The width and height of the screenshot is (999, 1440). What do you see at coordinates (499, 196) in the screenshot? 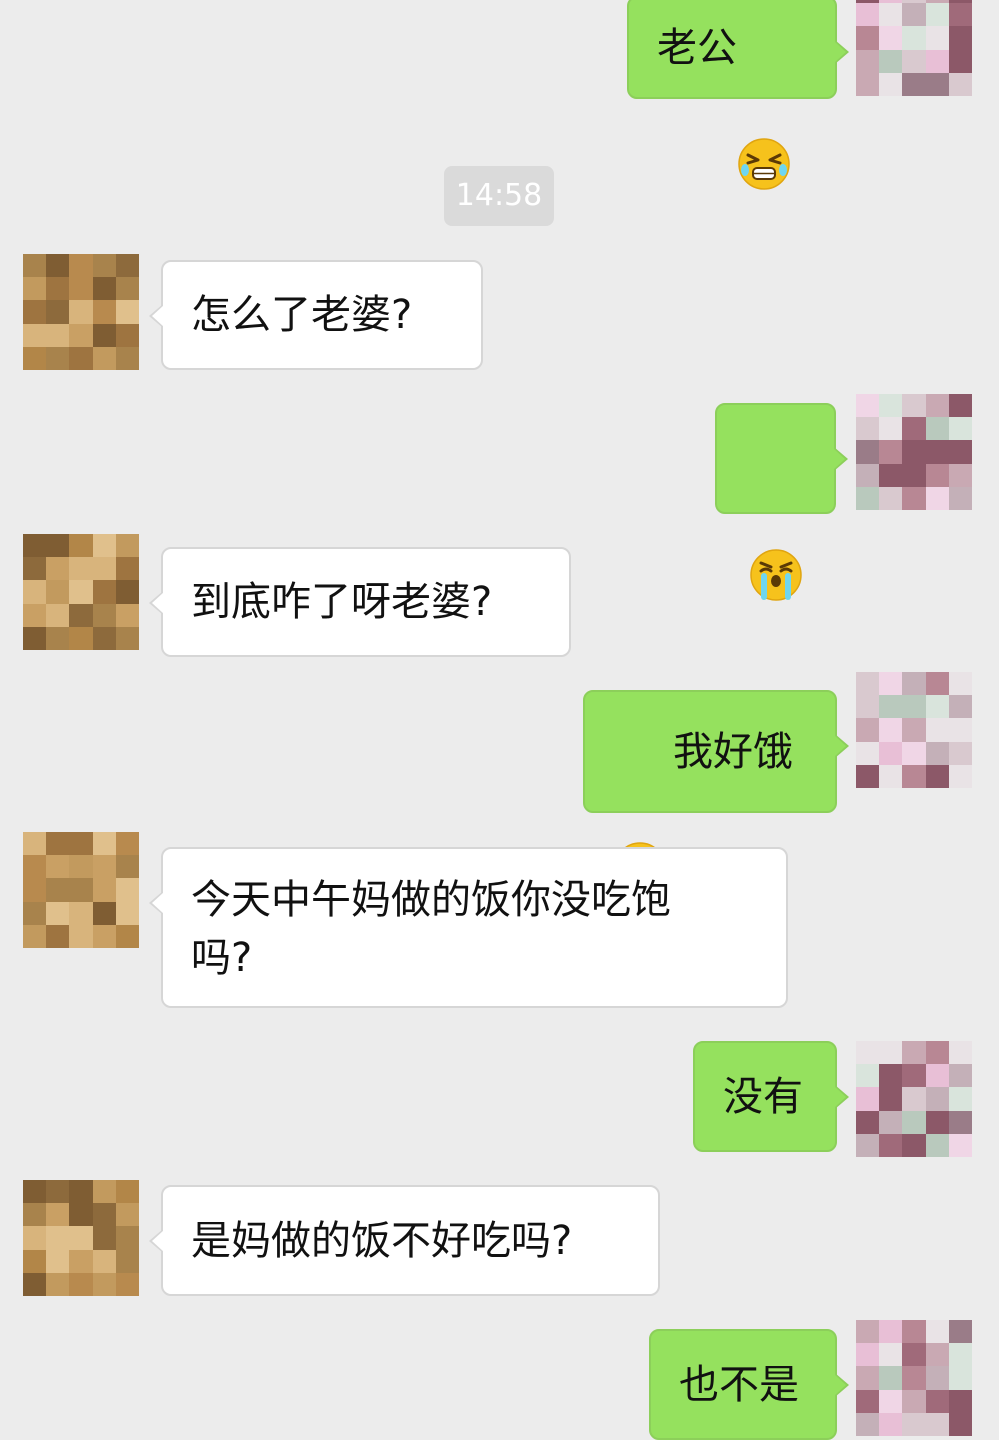
I see `timestamp-label: 14:58` at bounding box center [499, 196].